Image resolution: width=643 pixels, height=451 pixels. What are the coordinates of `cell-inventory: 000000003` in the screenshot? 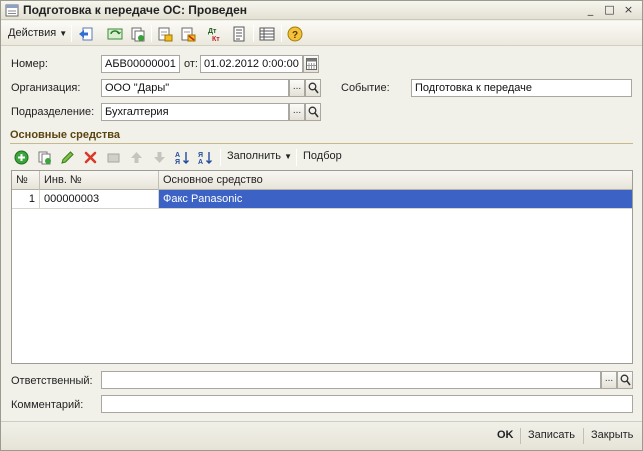 It's located at (99, 199).